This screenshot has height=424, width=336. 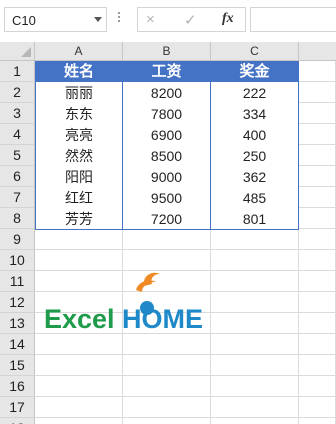 What do you see at coordinates (79, 156) in the screenshot?
I see `table-cell: 然然` at bounding box center [79, 156].